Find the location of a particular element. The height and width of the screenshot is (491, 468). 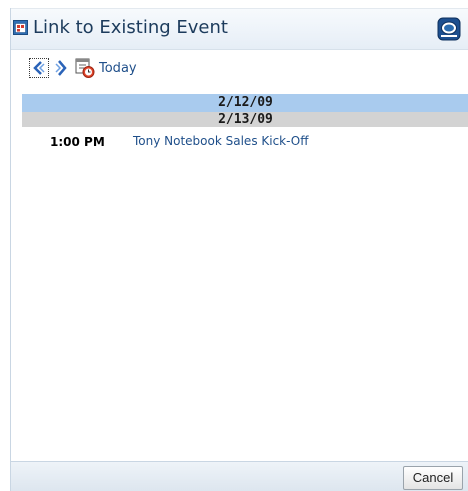

event-title-link: Tony Notebook Sales Kick-Off is located at coordinates (221, 141).